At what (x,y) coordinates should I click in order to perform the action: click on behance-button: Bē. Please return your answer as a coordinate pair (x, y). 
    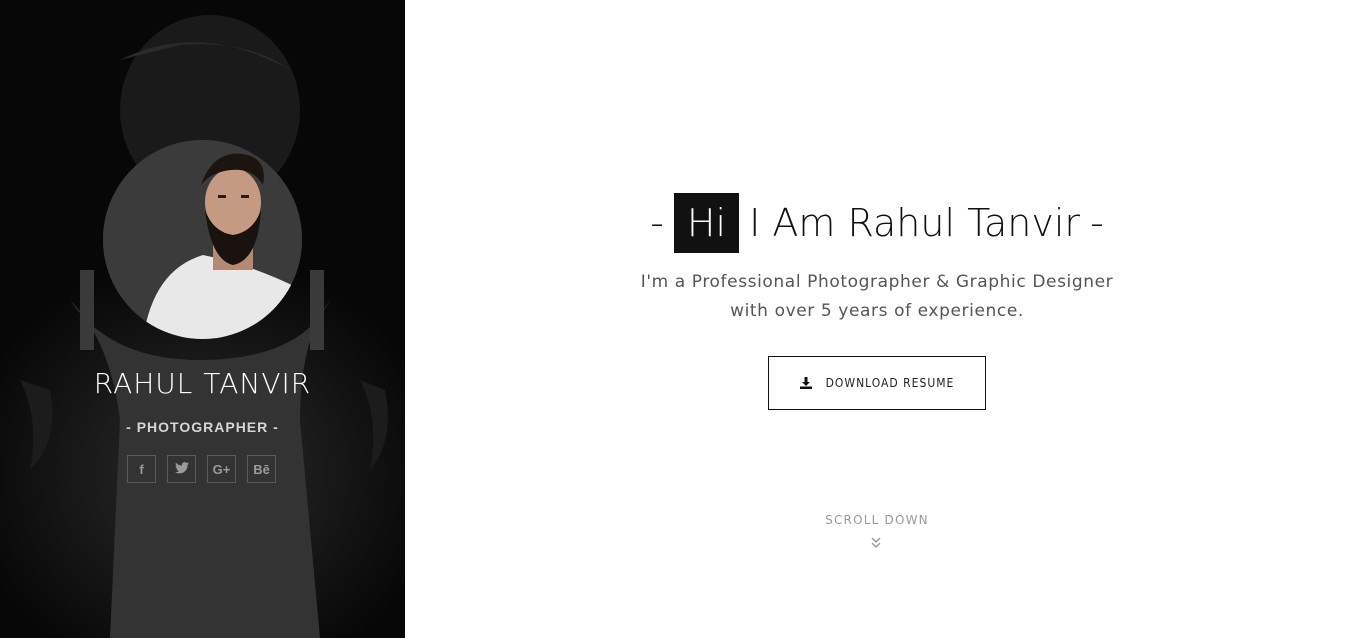
    Looking at the image, I should click on (261, 469).